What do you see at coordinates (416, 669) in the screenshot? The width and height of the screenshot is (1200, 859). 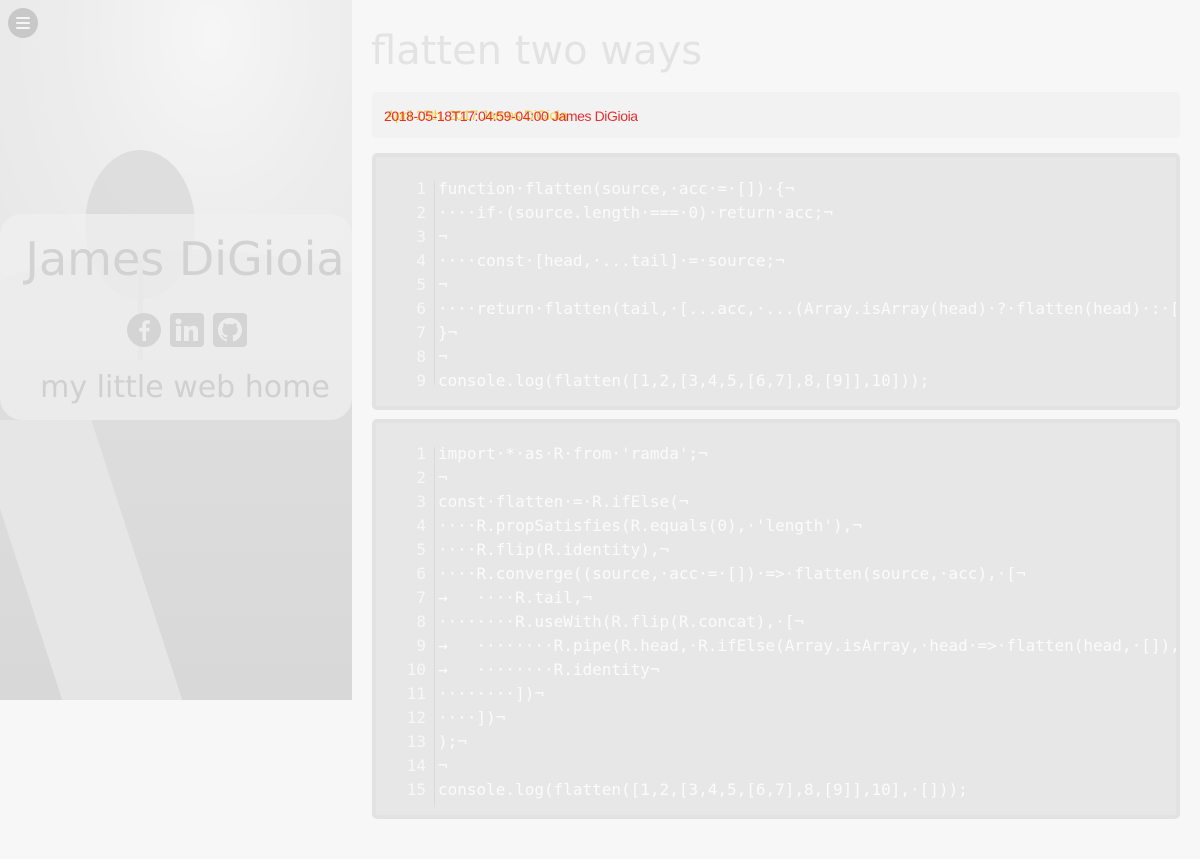 I see `line-number: 10` at bounding box center [416, 669].